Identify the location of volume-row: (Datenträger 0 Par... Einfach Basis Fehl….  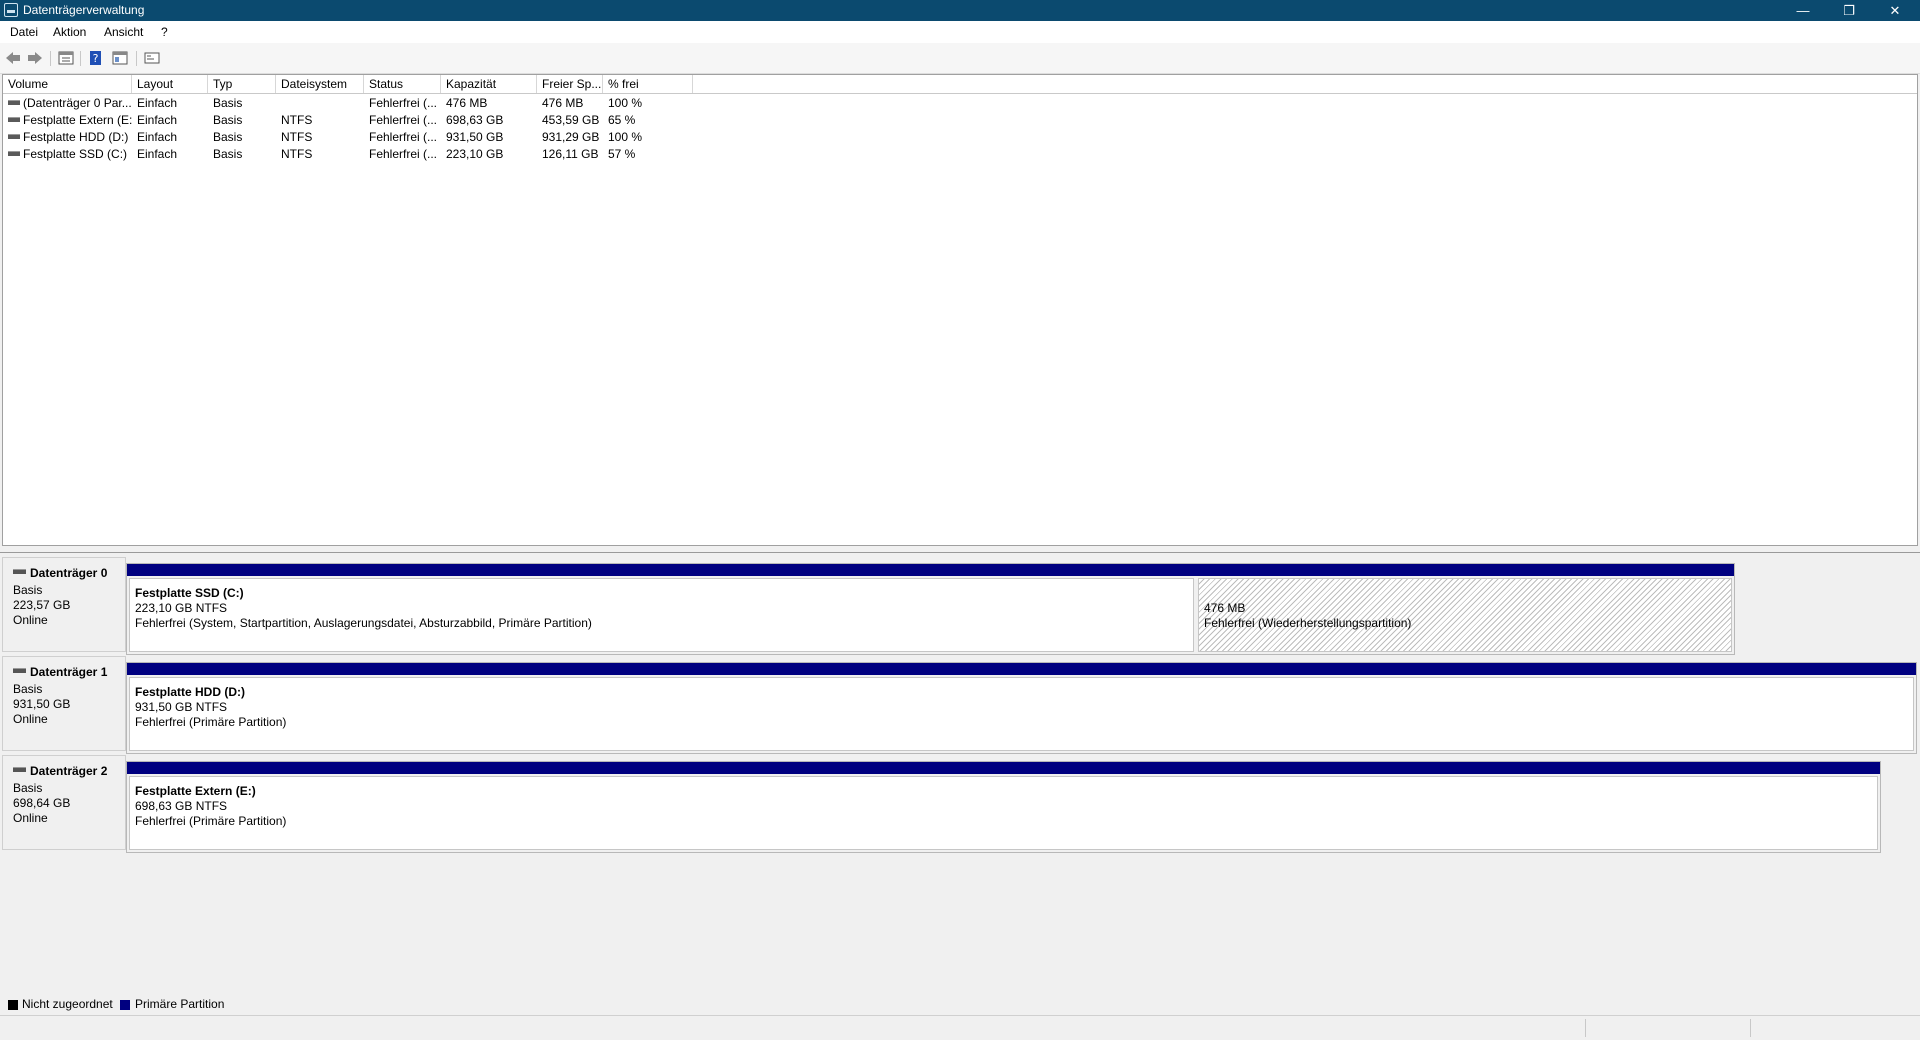
(960, 103).